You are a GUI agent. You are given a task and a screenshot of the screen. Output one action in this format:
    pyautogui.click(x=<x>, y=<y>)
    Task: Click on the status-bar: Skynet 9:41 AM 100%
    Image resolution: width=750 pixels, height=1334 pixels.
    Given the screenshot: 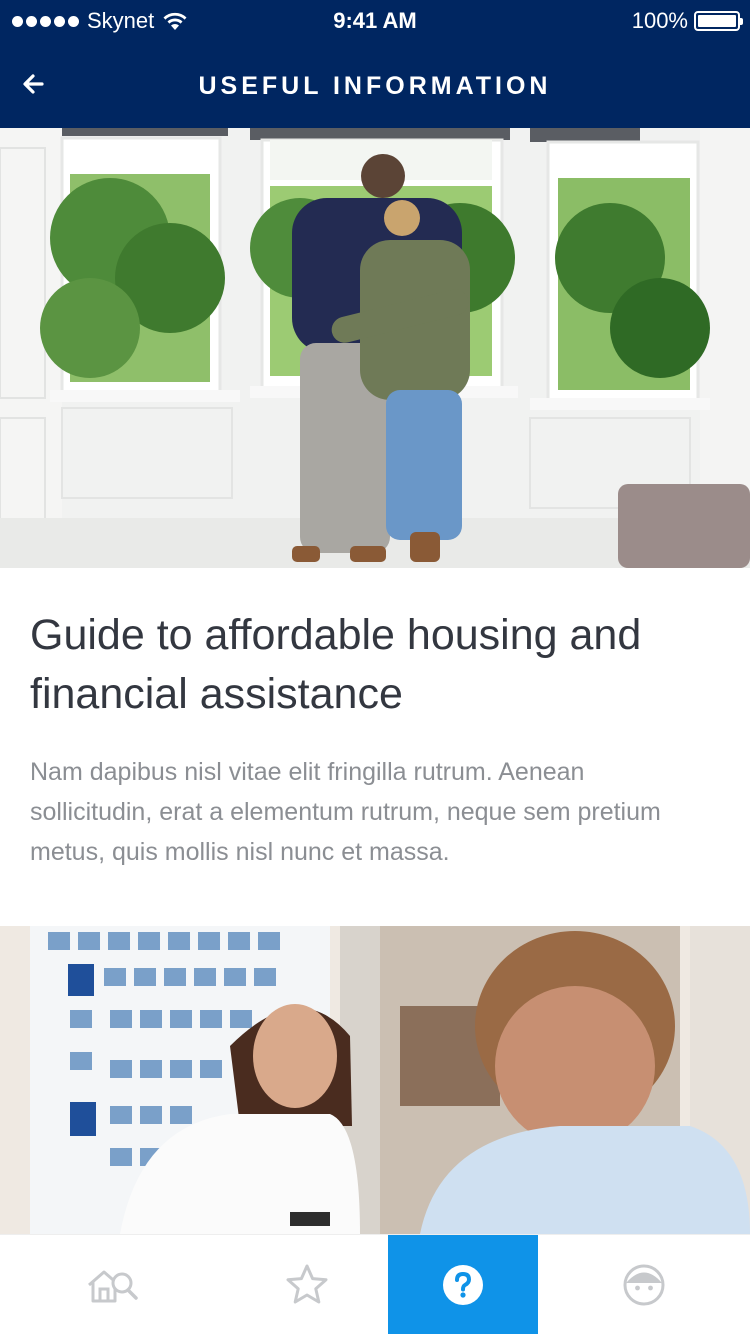 What is the action you would take?
    pyautogui.click(x=375, y=20)
    